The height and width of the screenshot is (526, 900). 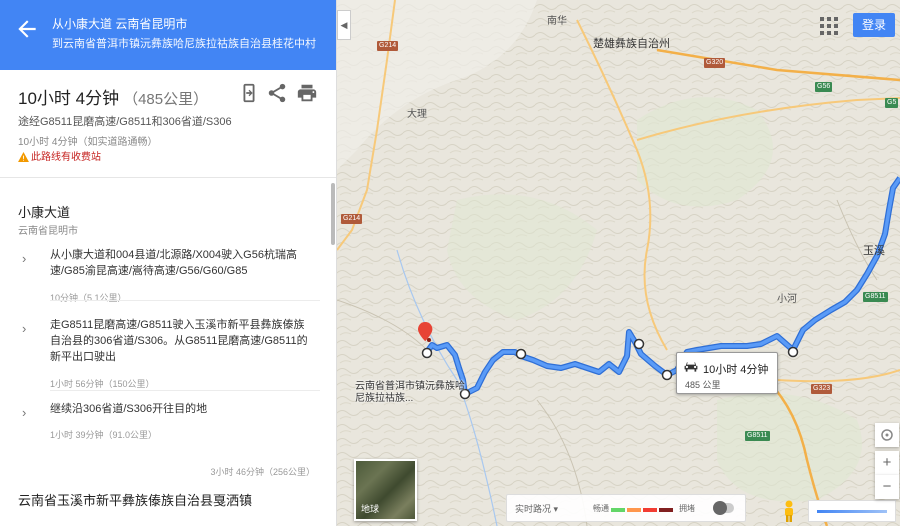 I want to click on directions-header: 从小康大道 云南省昆明市 到云南省普洱市镇沅彝族哈尼族拉祜族自治县桂花中村, so click(x=168, y=35).